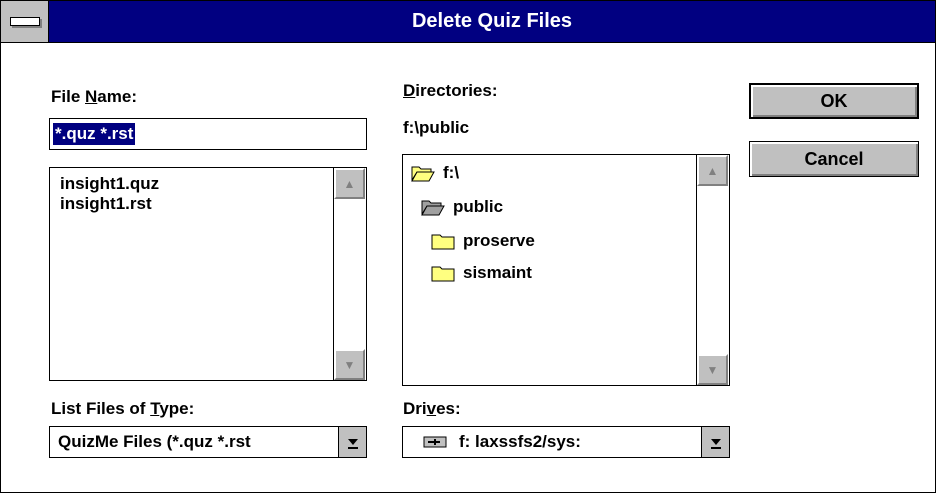  I want to click on file-name-label: File Name:, so click(94, 96).